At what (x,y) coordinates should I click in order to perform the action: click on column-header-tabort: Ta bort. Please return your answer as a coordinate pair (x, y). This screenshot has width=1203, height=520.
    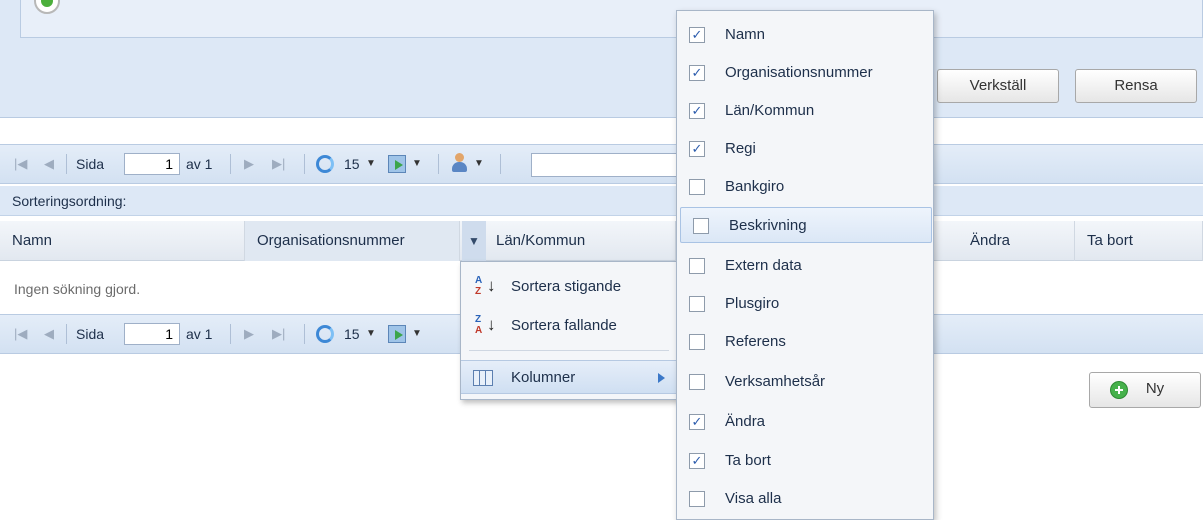
    Looking at the image, I should click on (1139, 241).